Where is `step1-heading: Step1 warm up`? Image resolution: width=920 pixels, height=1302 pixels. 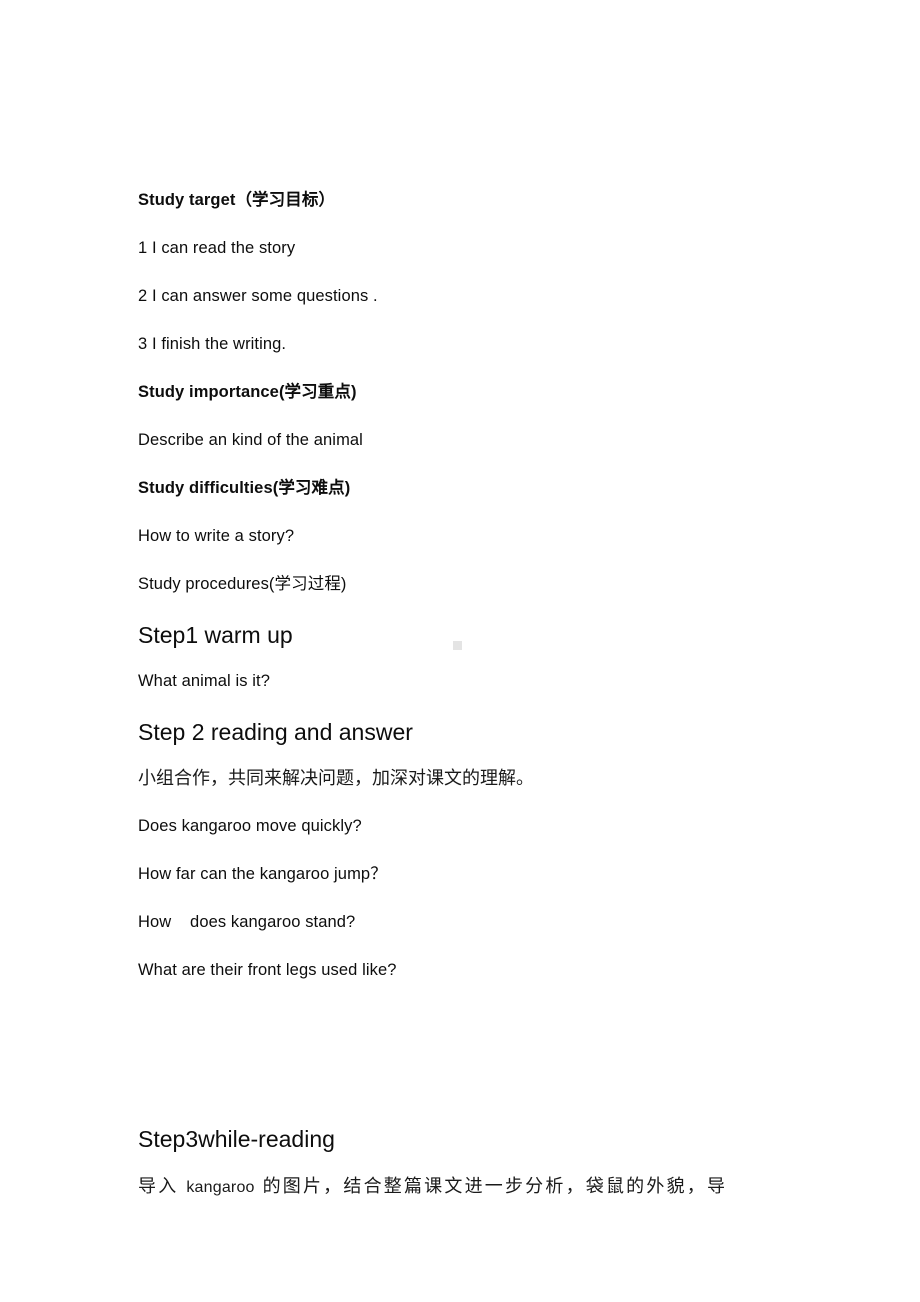 step1-heading: Step1 warm up is located at coordinates (215, 635).